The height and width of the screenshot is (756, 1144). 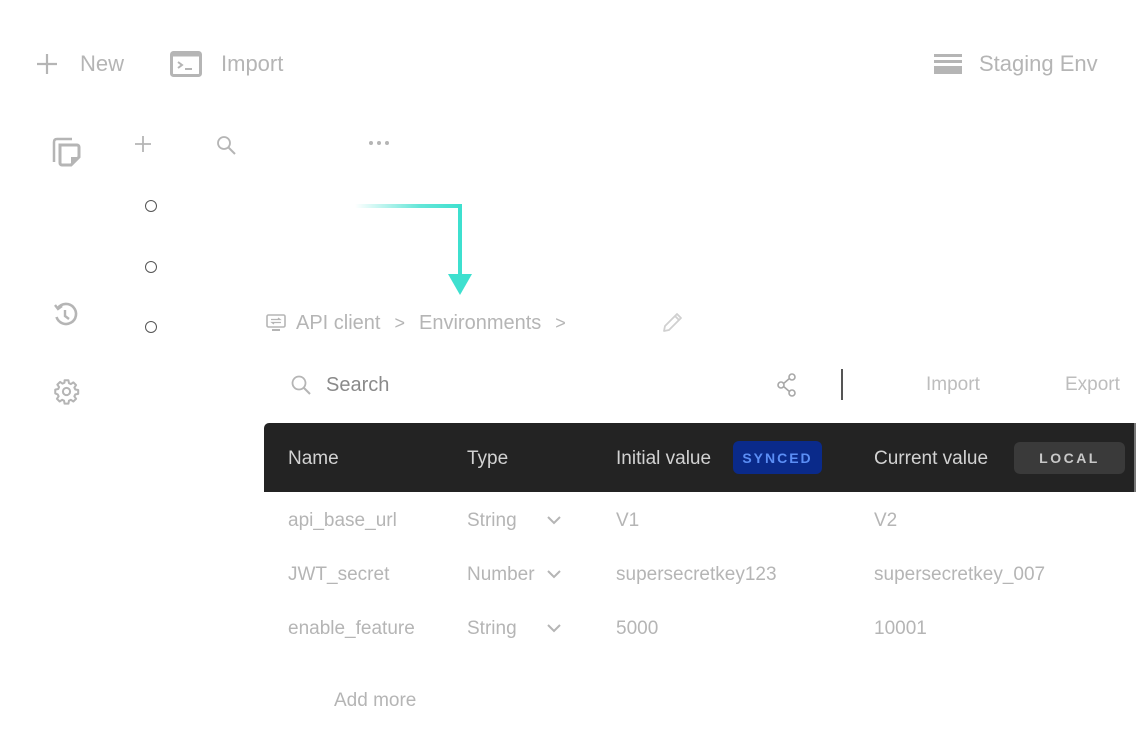 I want to click on pointer-arrow-icon, so click(x=413, y=249).